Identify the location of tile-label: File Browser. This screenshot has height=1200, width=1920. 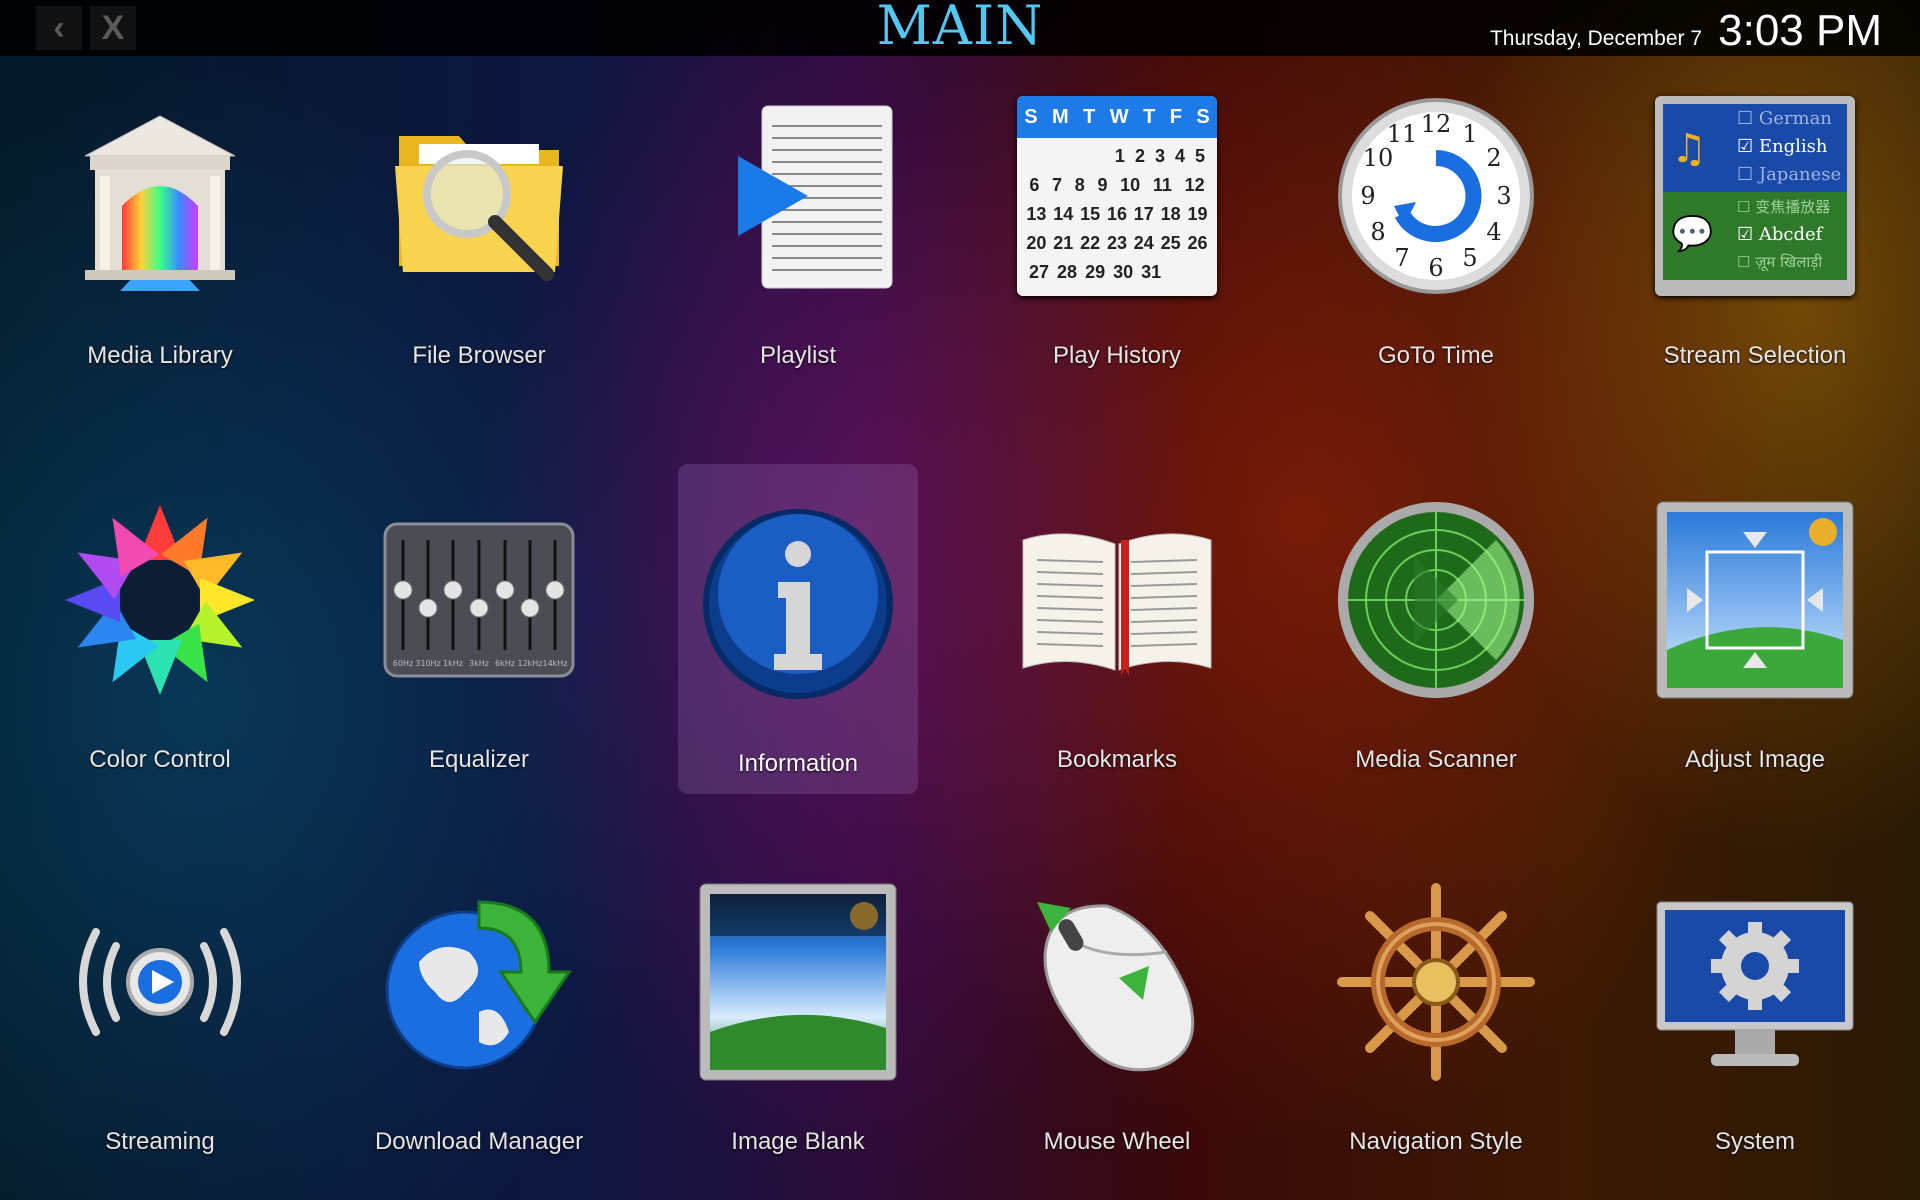
(479, 355).